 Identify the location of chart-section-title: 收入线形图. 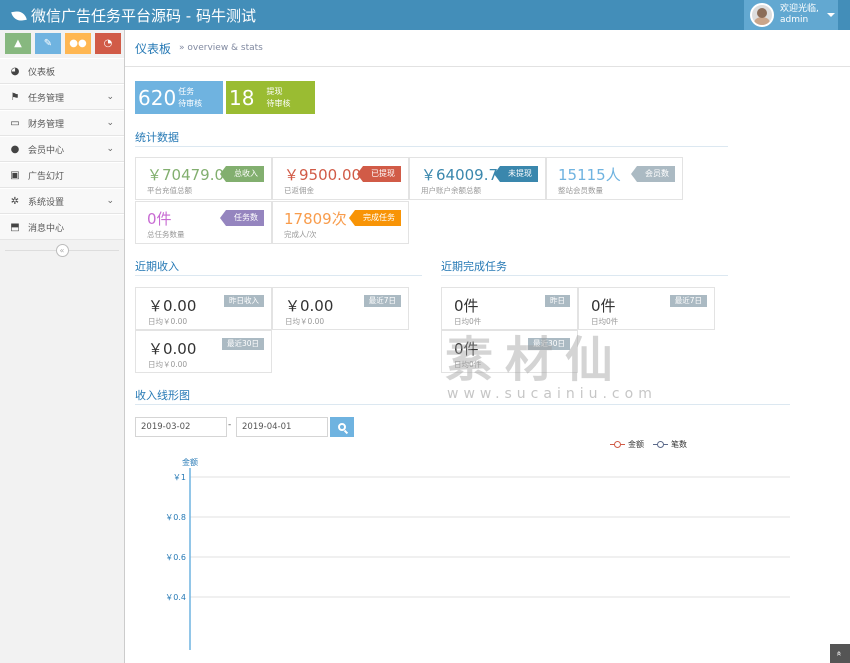
(162, 395).